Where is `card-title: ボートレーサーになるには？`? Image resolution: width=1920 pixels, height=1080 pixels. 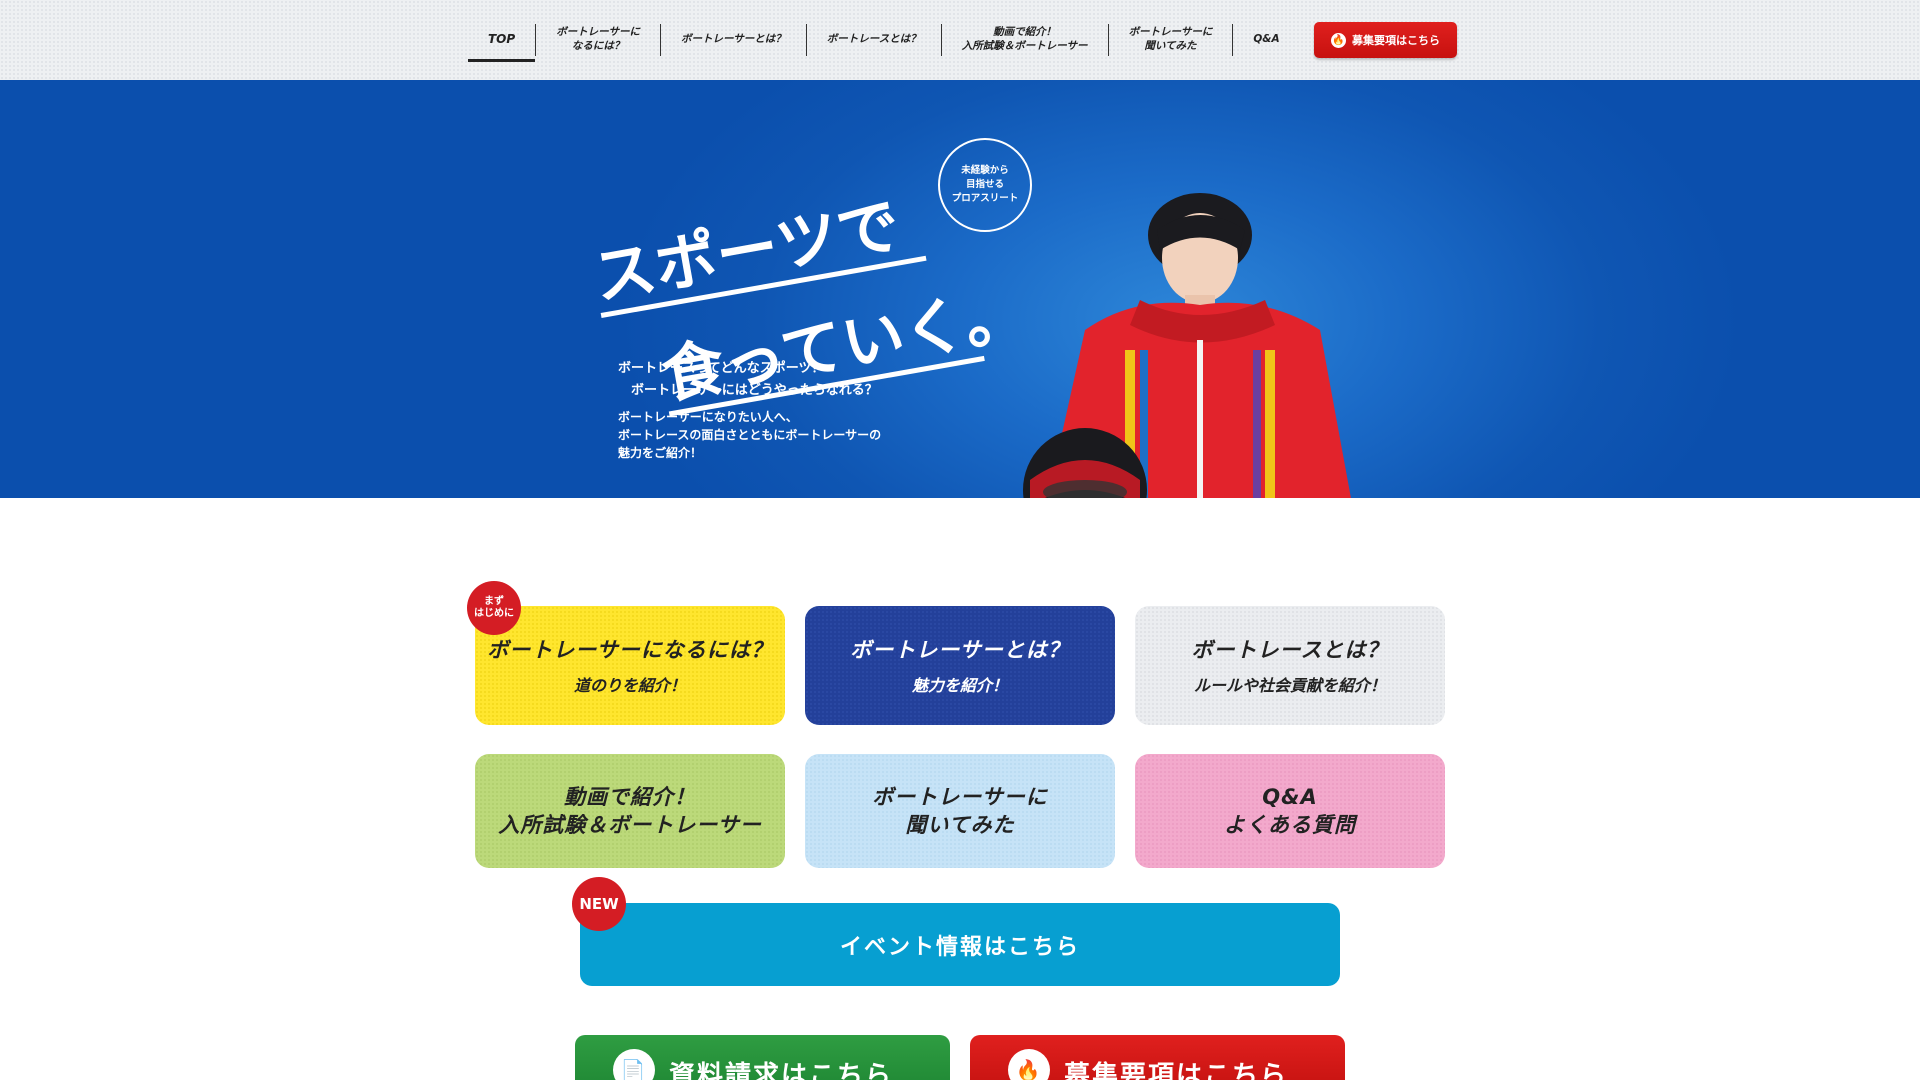 card-title: ボートレーサーになるには？ is located at coordinates (630, 649).